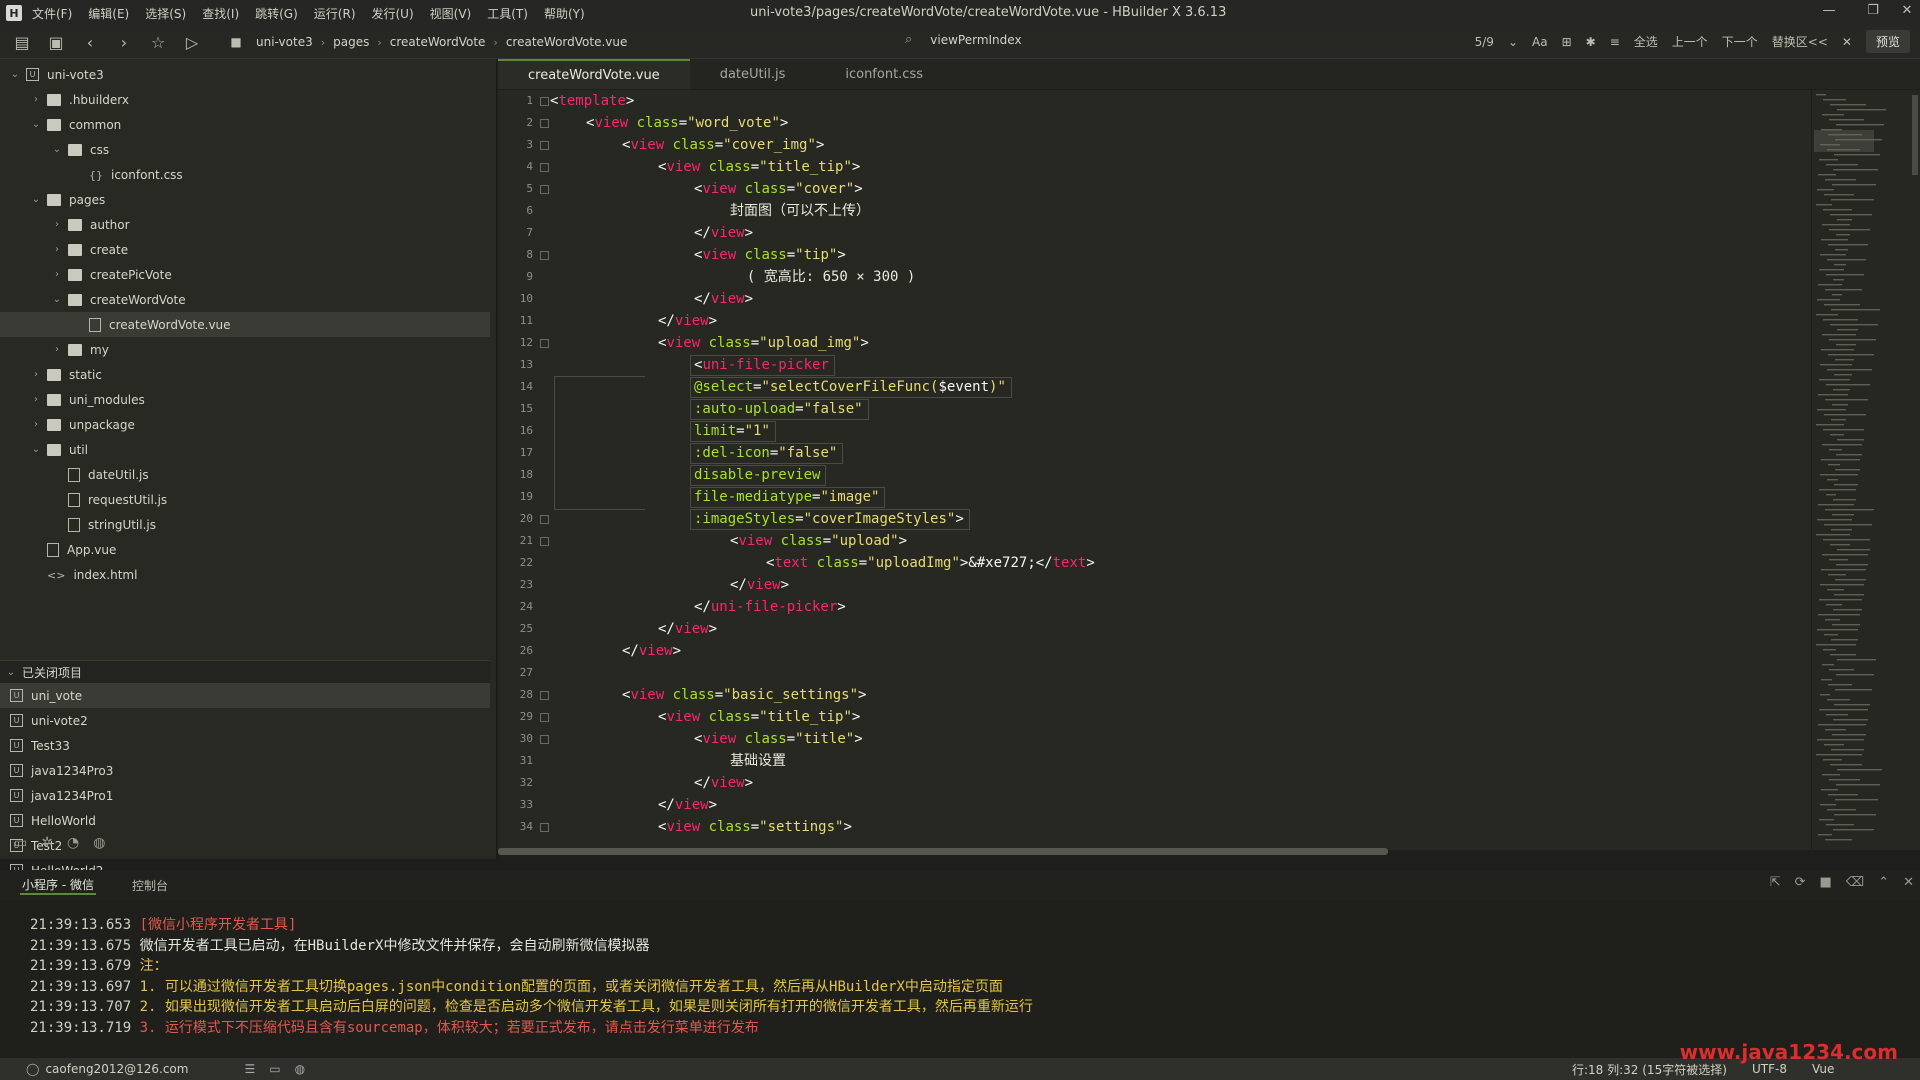 This screenshot has height=1080, width=1920. Describe the element at coordinates (1154, 255) in the screenshot. I see `code-line: 8 <view class="tip">` at that location.